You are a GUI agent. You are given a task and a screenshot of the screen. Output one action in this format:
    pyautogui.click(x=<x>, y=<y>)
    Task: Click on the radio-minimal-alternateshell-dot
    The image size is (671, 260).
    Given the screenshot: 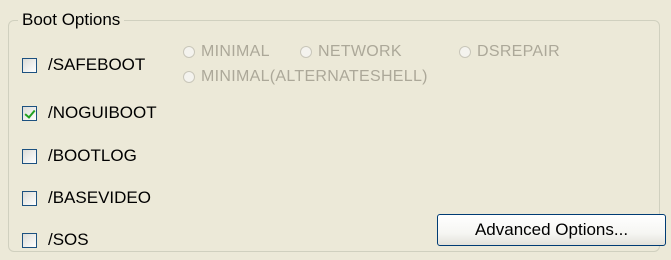 What is the action you would take?
    pyautogui.click(x=189, y=77)
    